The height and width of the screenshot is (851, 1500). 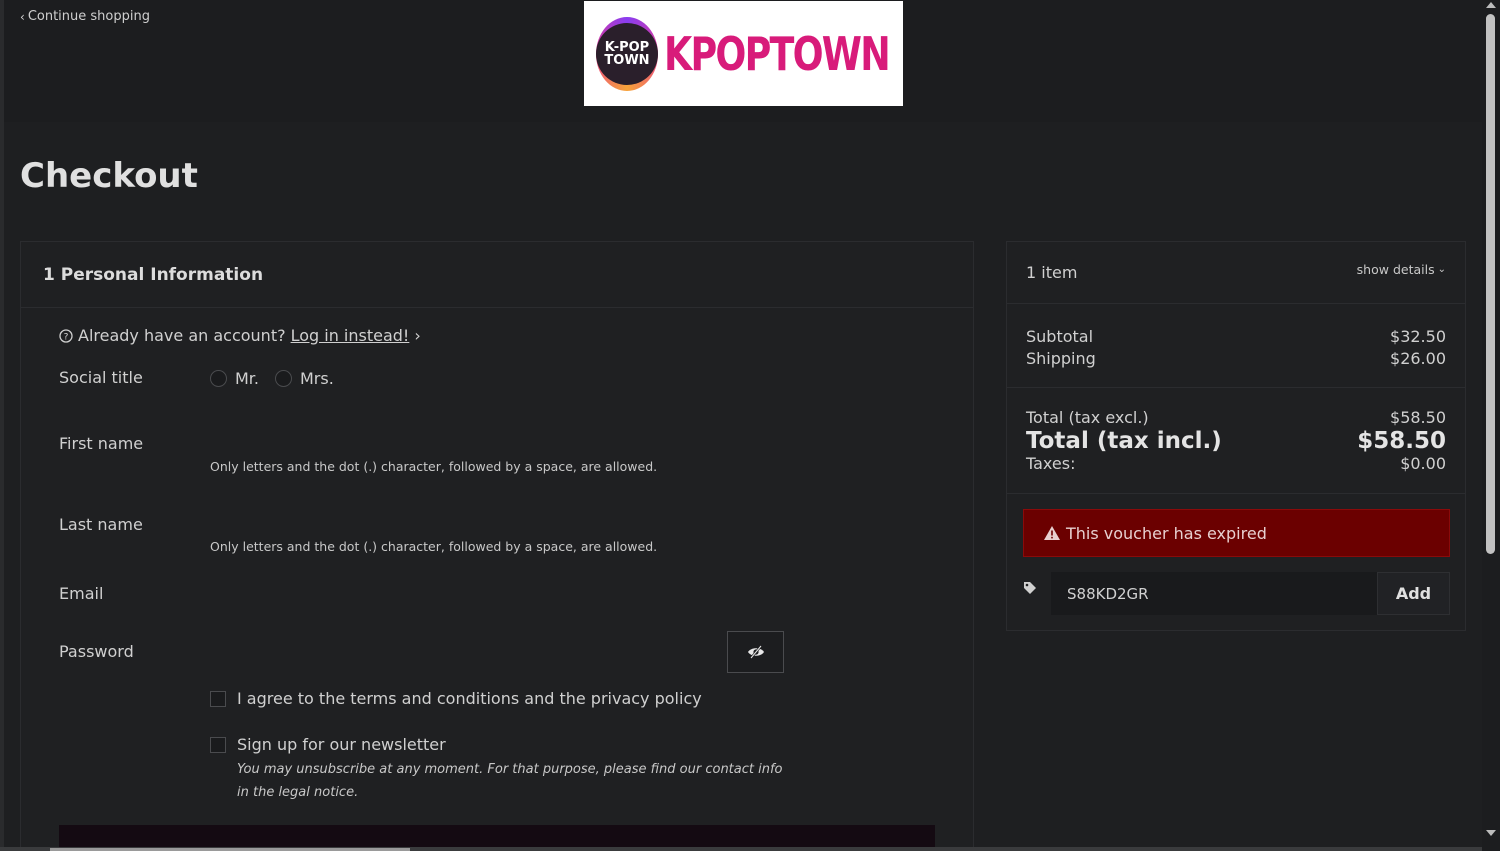 I want to click on chevron-right-icon: ›, so click(x=417, y=335).